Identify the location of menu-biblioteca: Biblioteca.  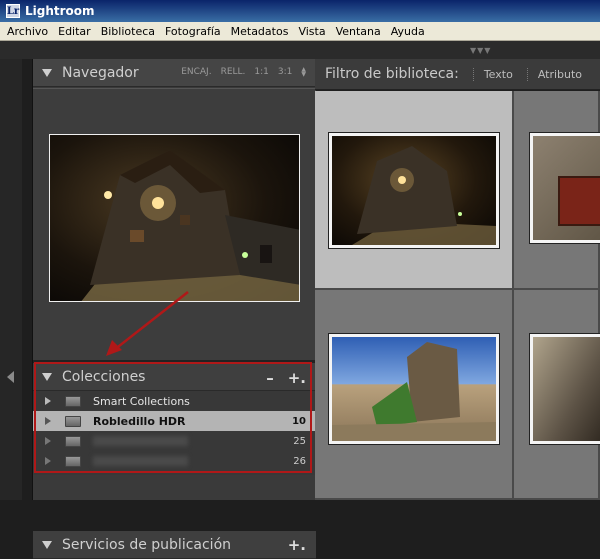
(128, 31).